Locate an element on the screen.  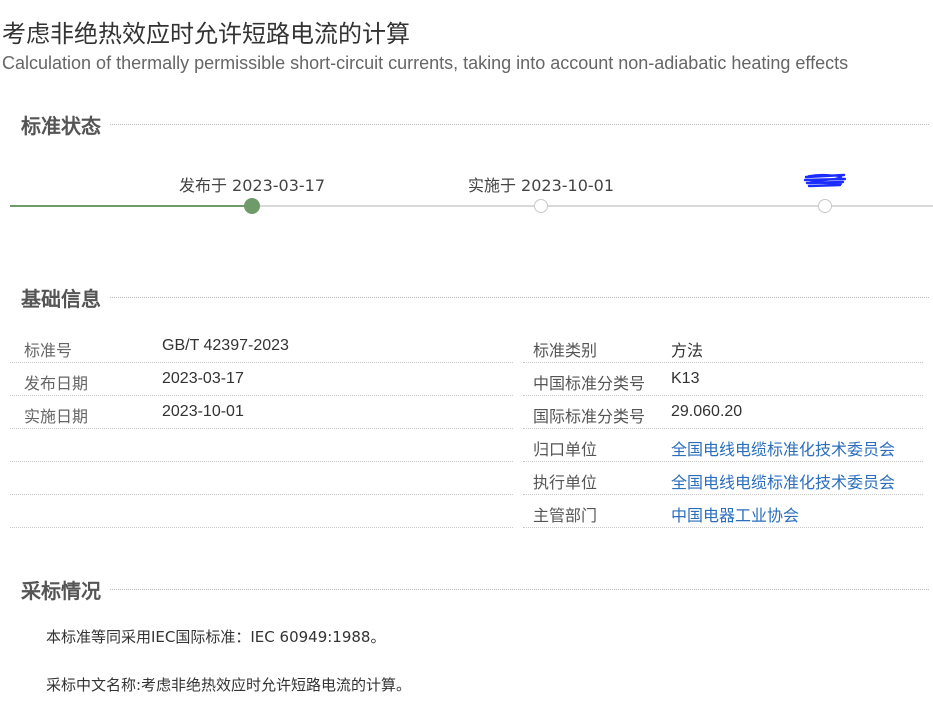
basic-info-section-header: 基础信息 is located at coordinates (477, 297).